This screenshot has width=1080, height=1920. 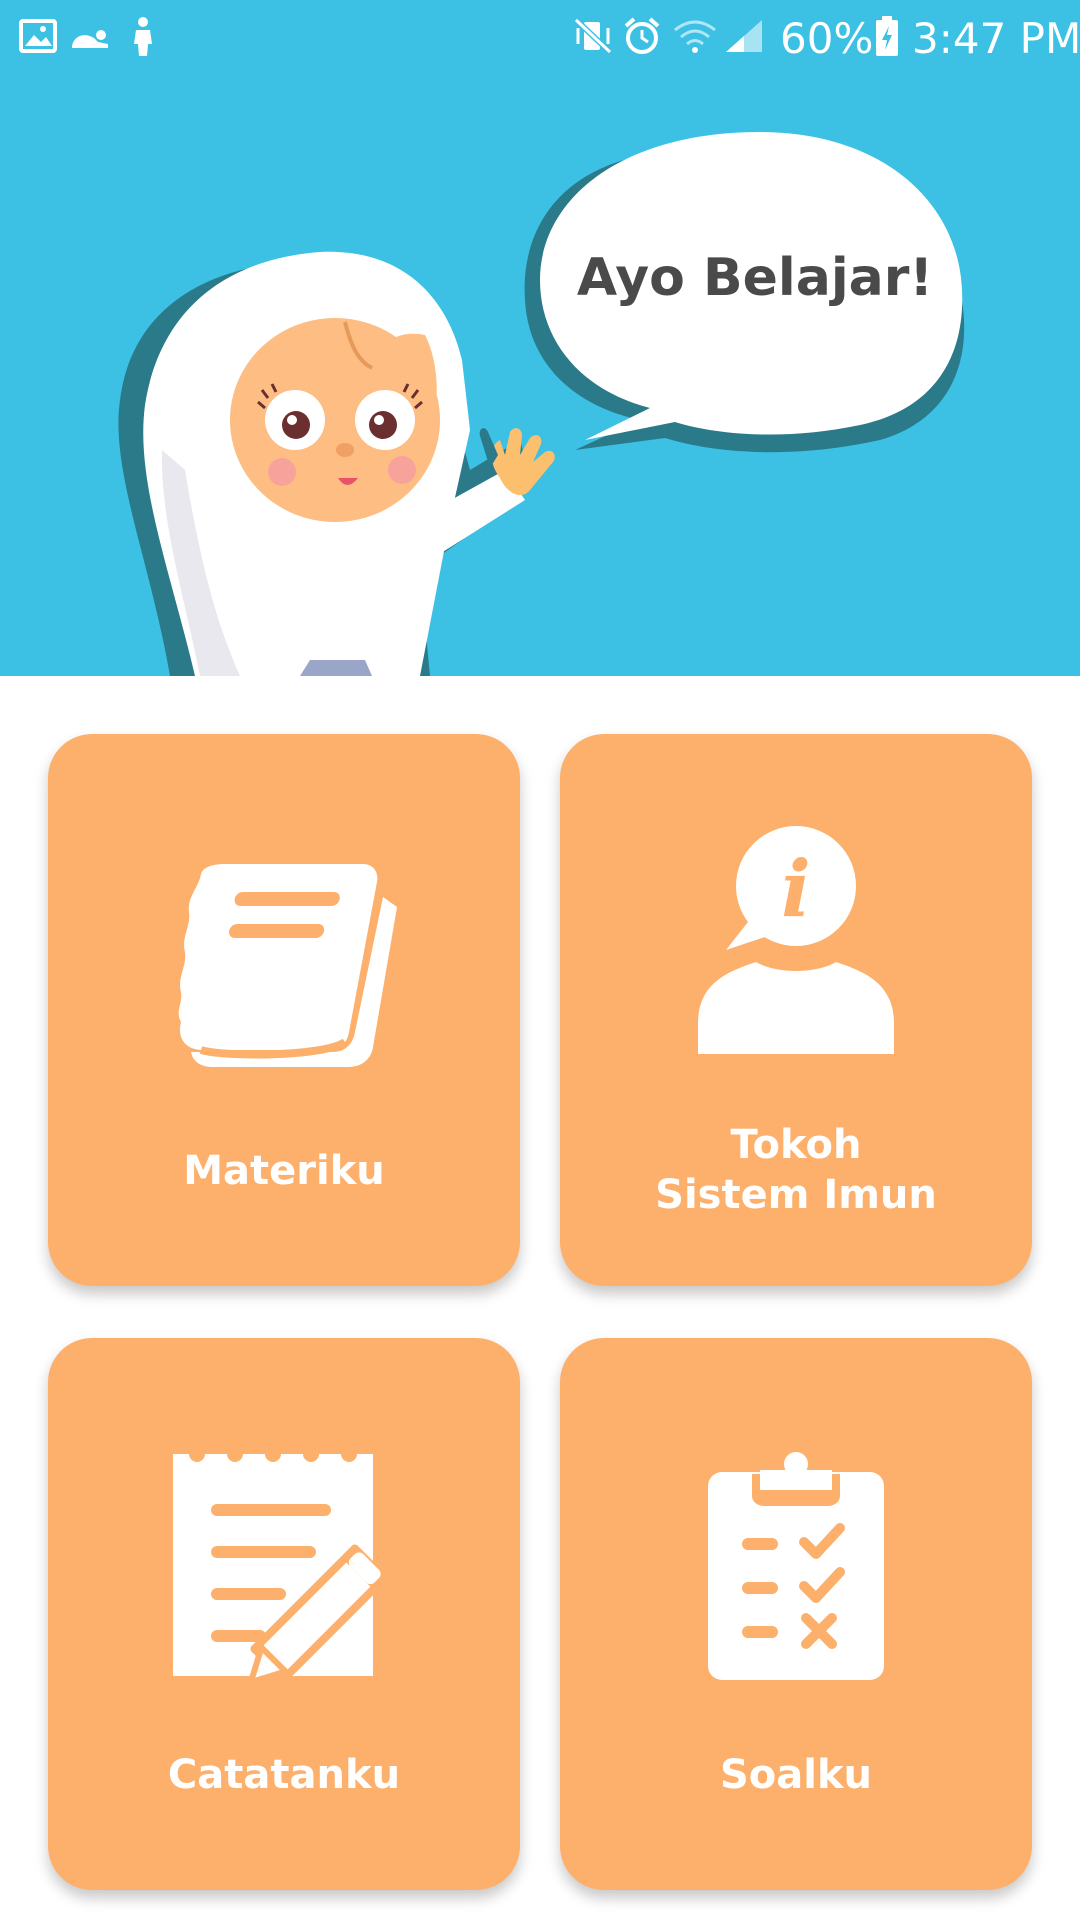 I want to click on tokoh-label-line1: Tokoh, so click(x=796, y=1145).